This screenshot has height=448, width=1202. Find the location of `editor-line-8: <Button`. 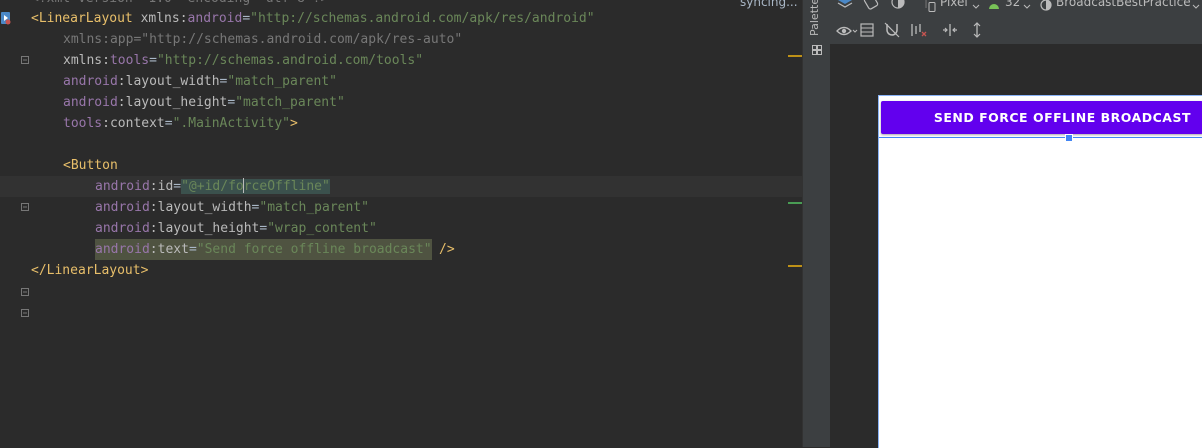

editor-line-8: <Button is located at coordinates (401, 183).